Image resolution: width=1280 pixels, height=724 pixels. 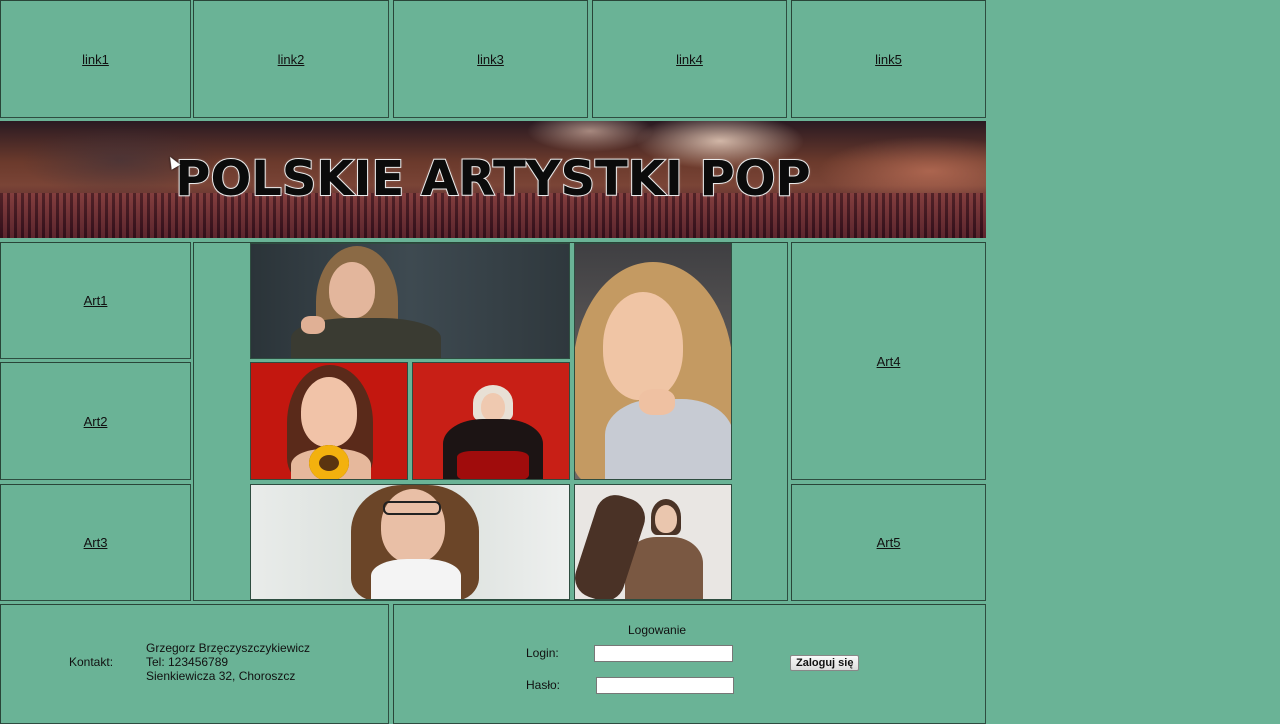 What do you see at coordinates (825, 663) in the screenshot?
I see `login-submit-button: Zaloguj się` at bounding box center [825, 663].